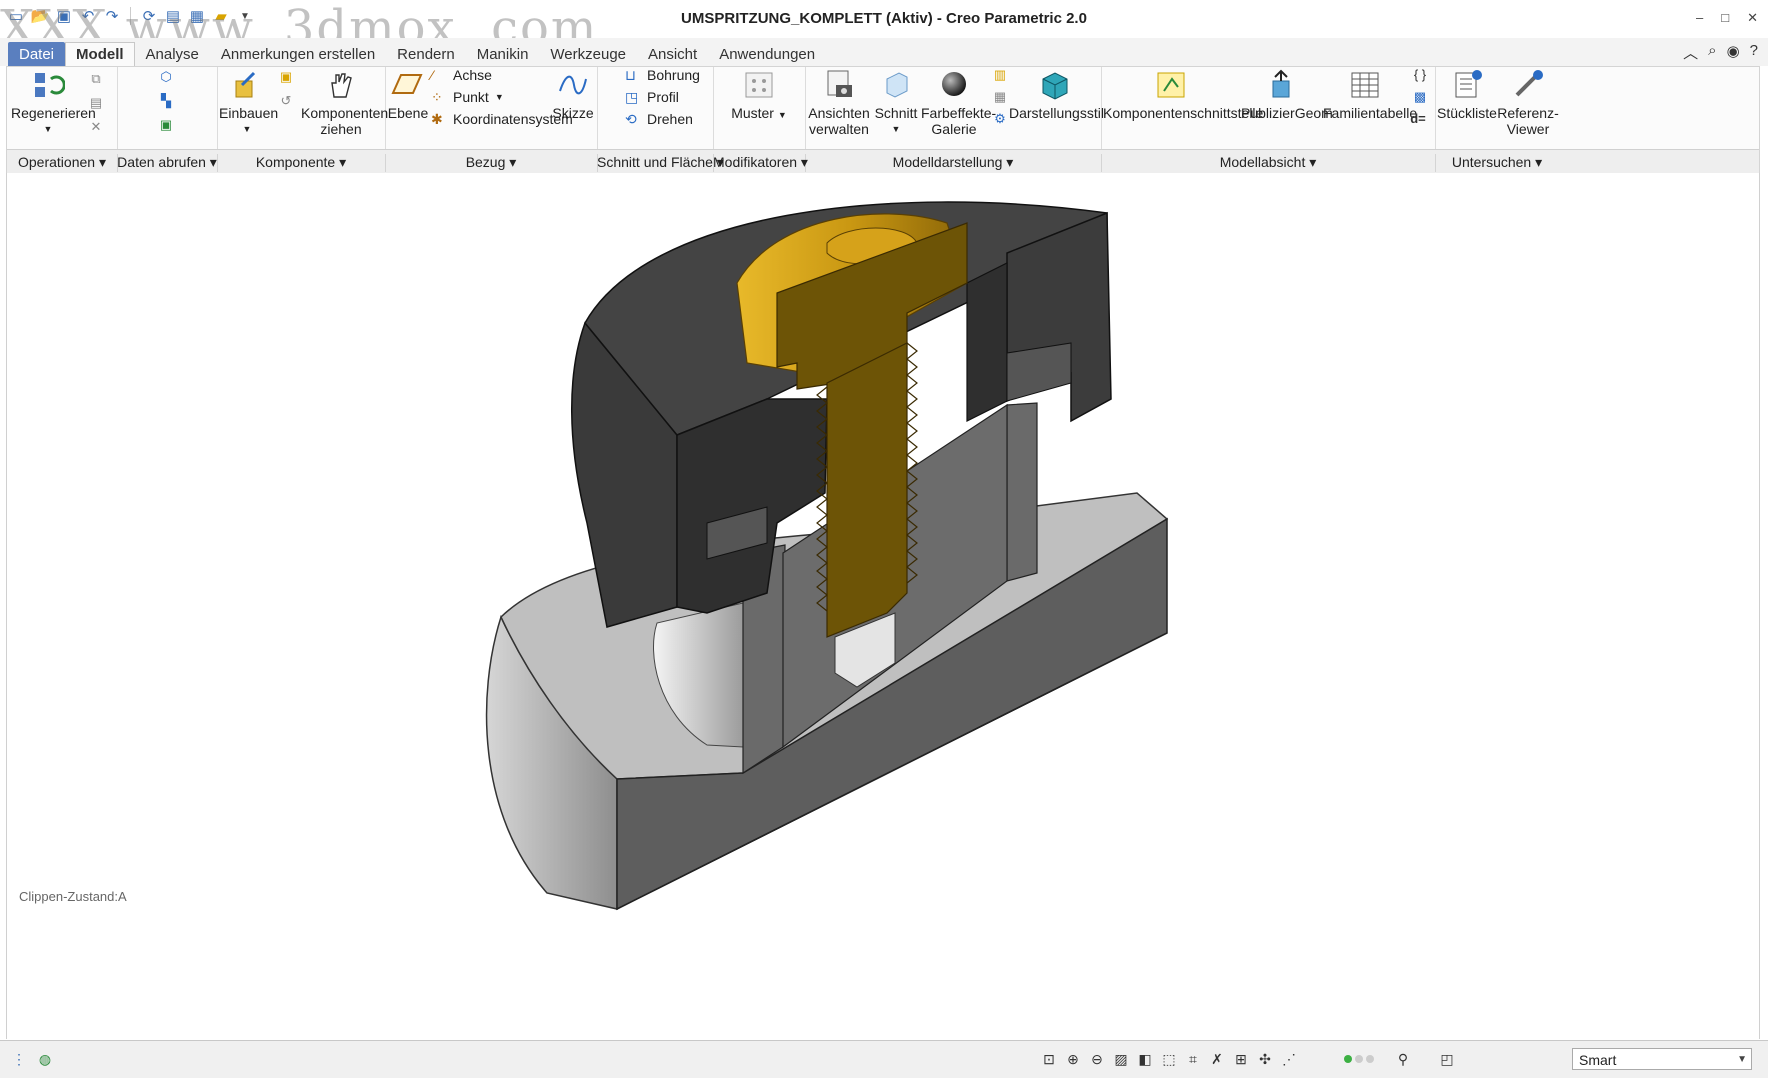 The width and height of the screenshot is (1768, 1078). Describe the element at coordinates (1420, 76) in the screenshot. I see `relations-icon: { }` at that location.